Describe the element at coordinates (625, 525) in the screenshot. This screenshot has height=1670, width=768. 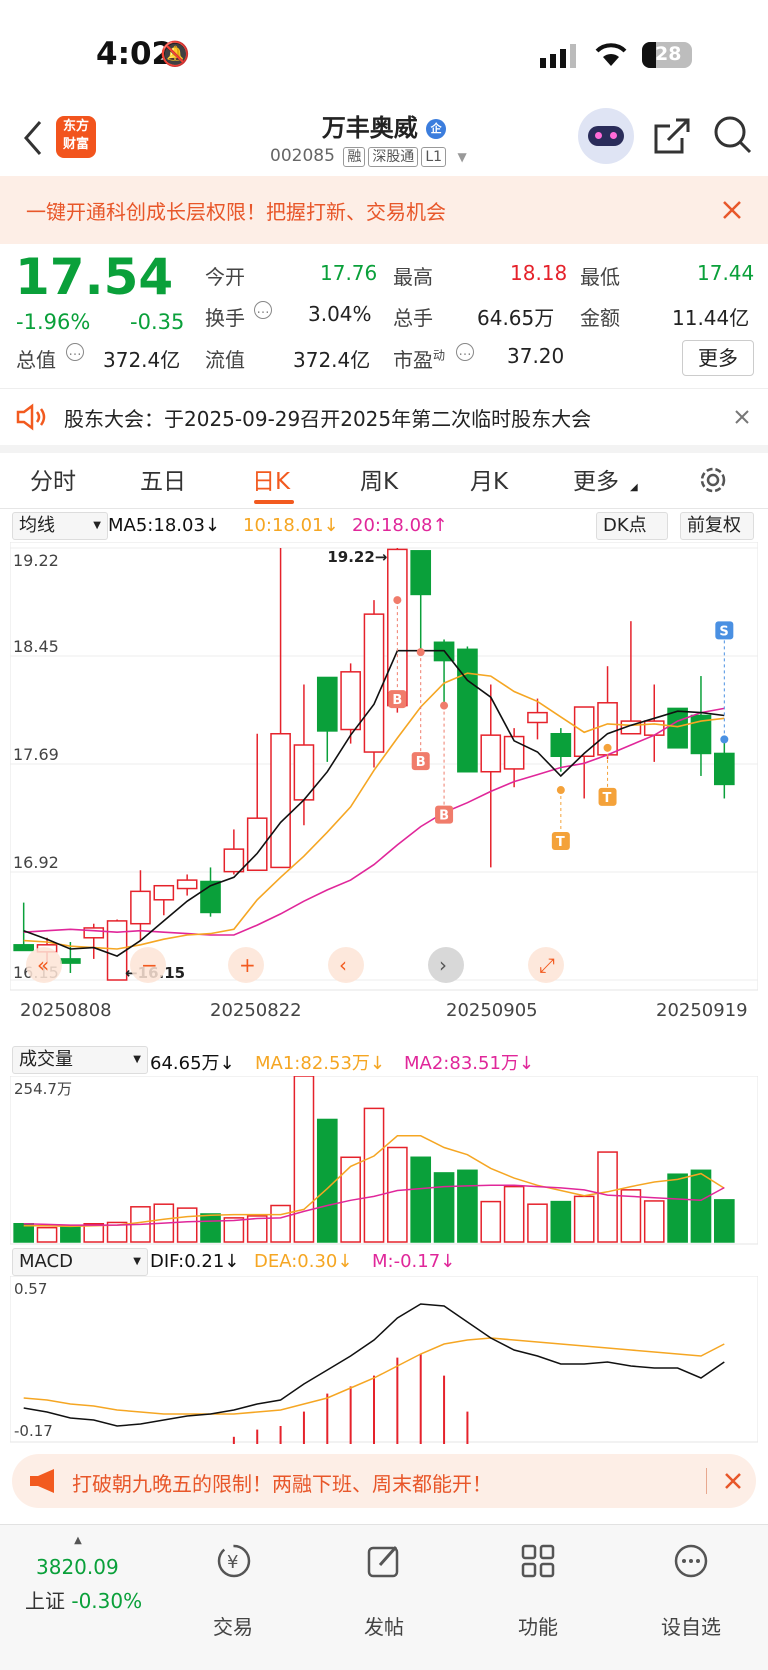
I see `dk-text: DK点` at that location.